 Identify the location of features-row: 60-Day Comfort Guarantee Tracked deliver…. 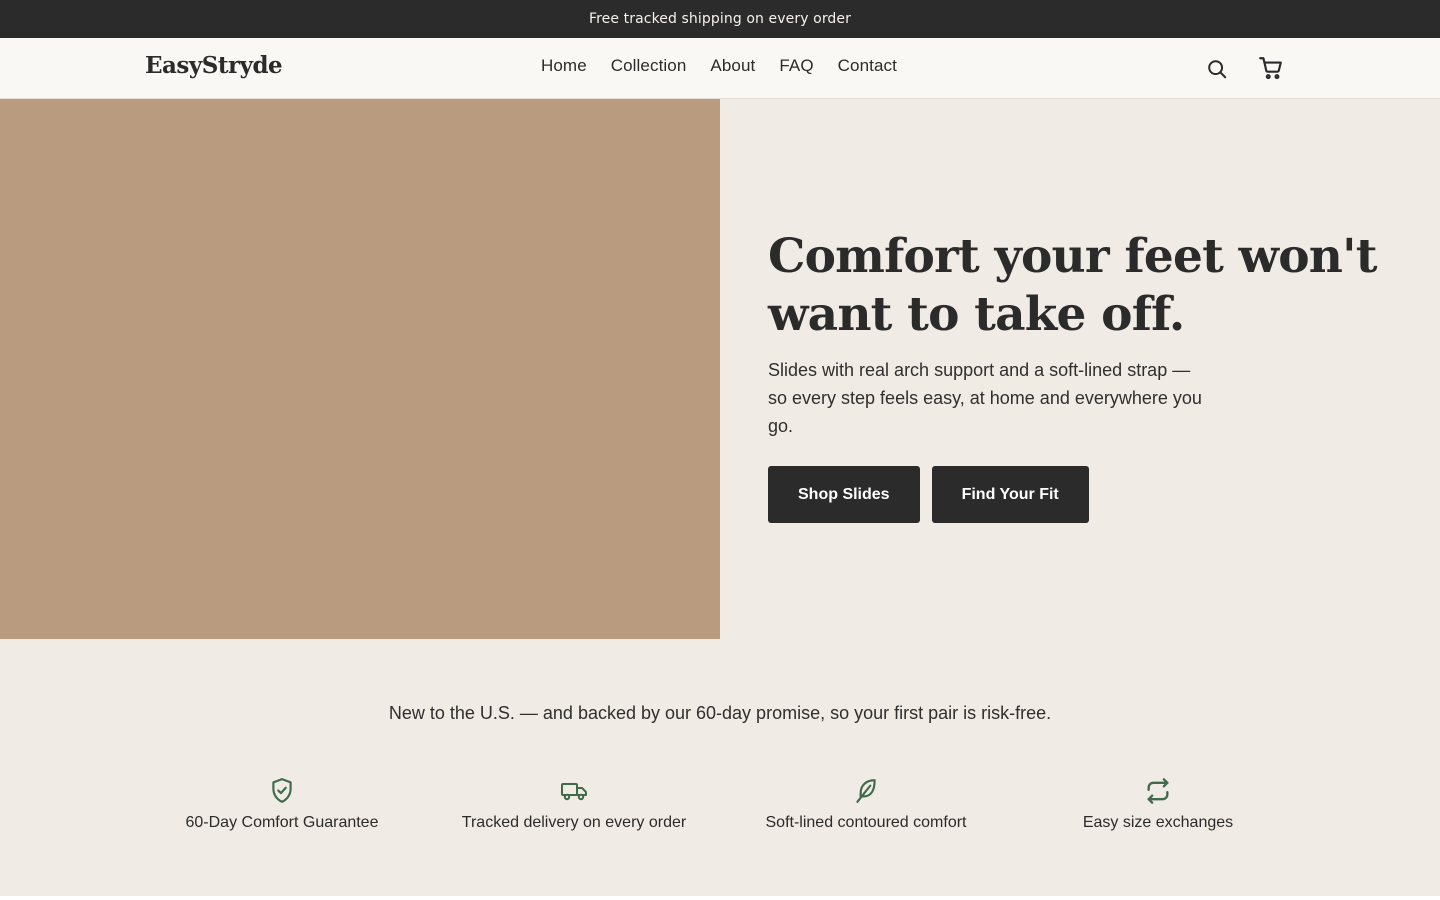
(720, 804).